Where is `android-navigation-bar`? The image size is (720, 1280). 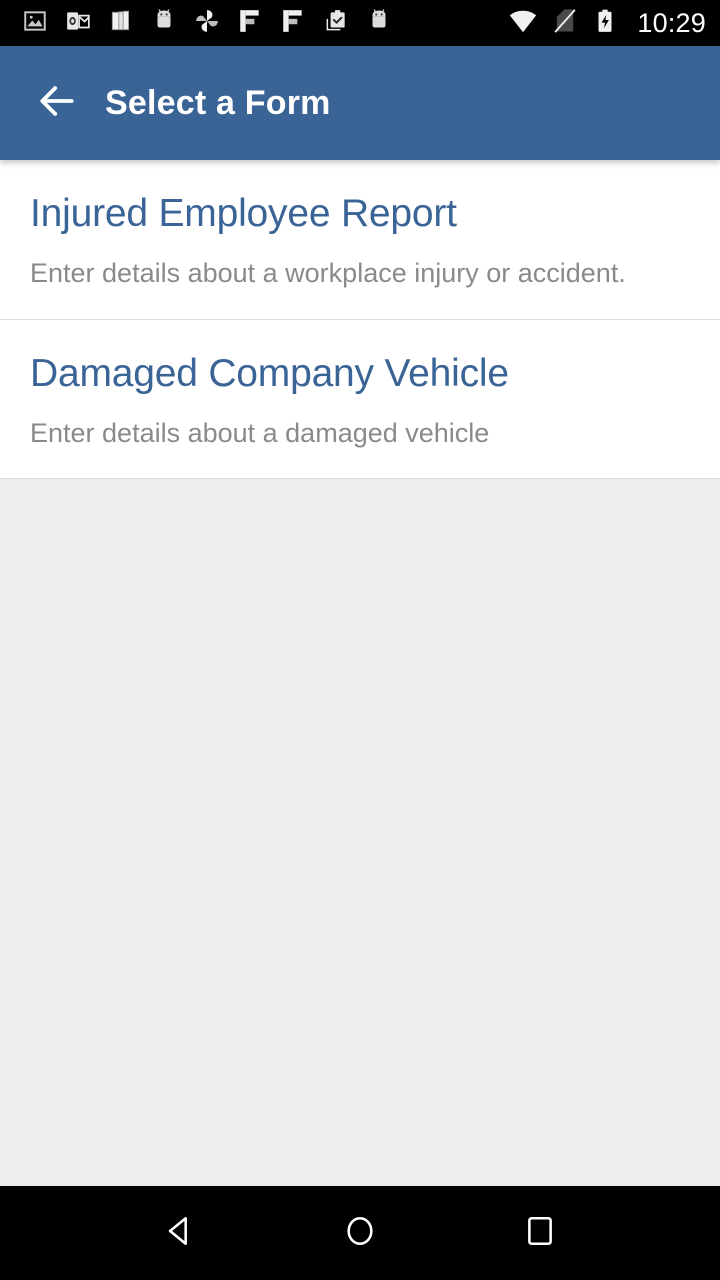 android-navigation-bar is located at coordinates (360, 1233).